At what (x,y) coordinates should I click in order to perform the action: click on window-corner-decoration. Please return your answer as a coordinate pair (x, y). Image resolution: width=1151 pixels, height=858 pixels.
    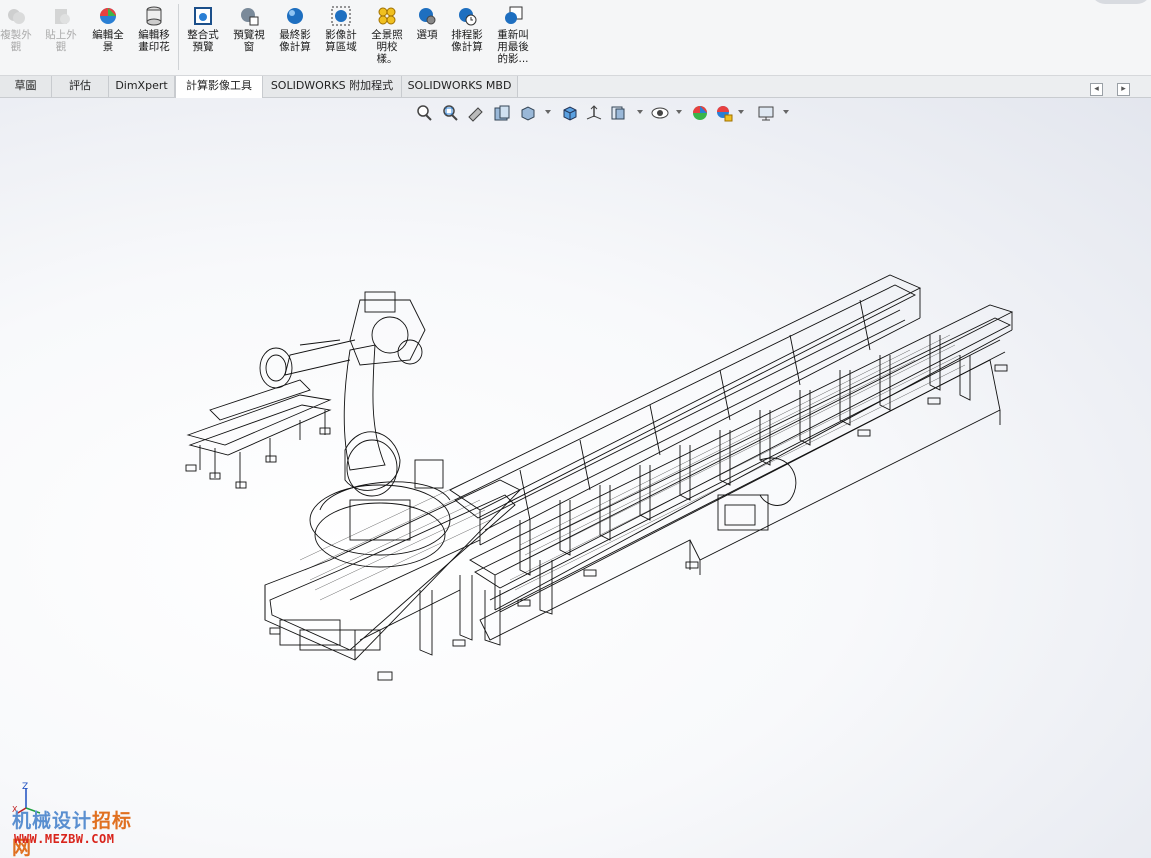
    Looking at the image, I should click on (1121, 2).